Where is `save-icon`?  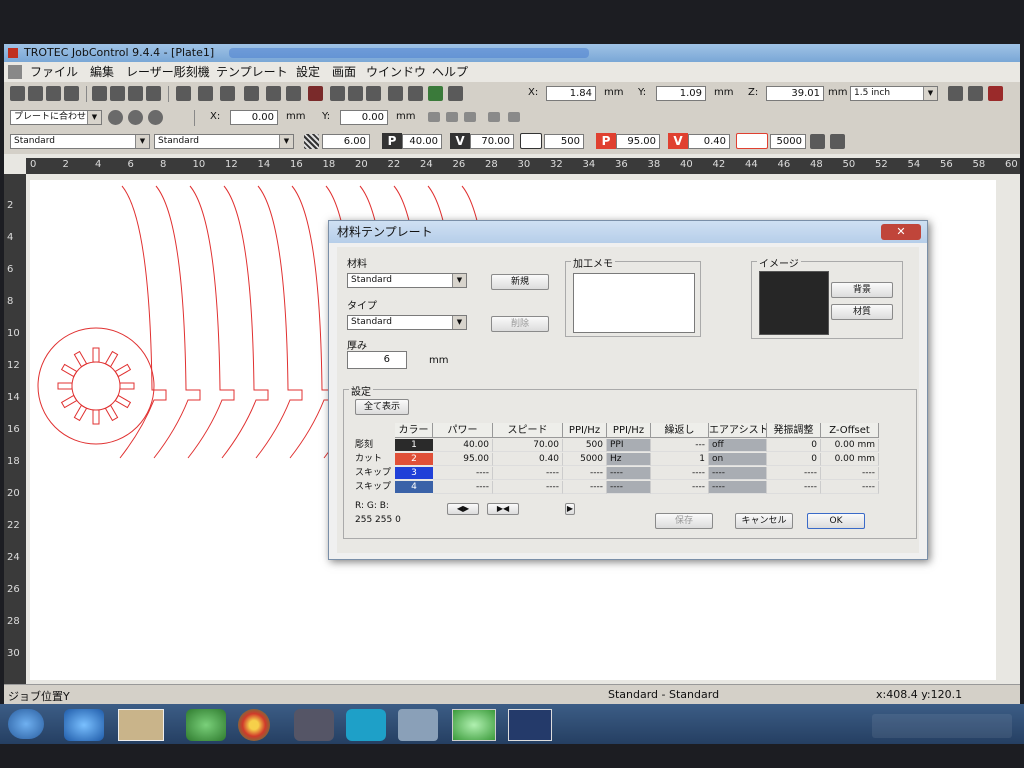 save-icon is located at coordinates (35, 93).